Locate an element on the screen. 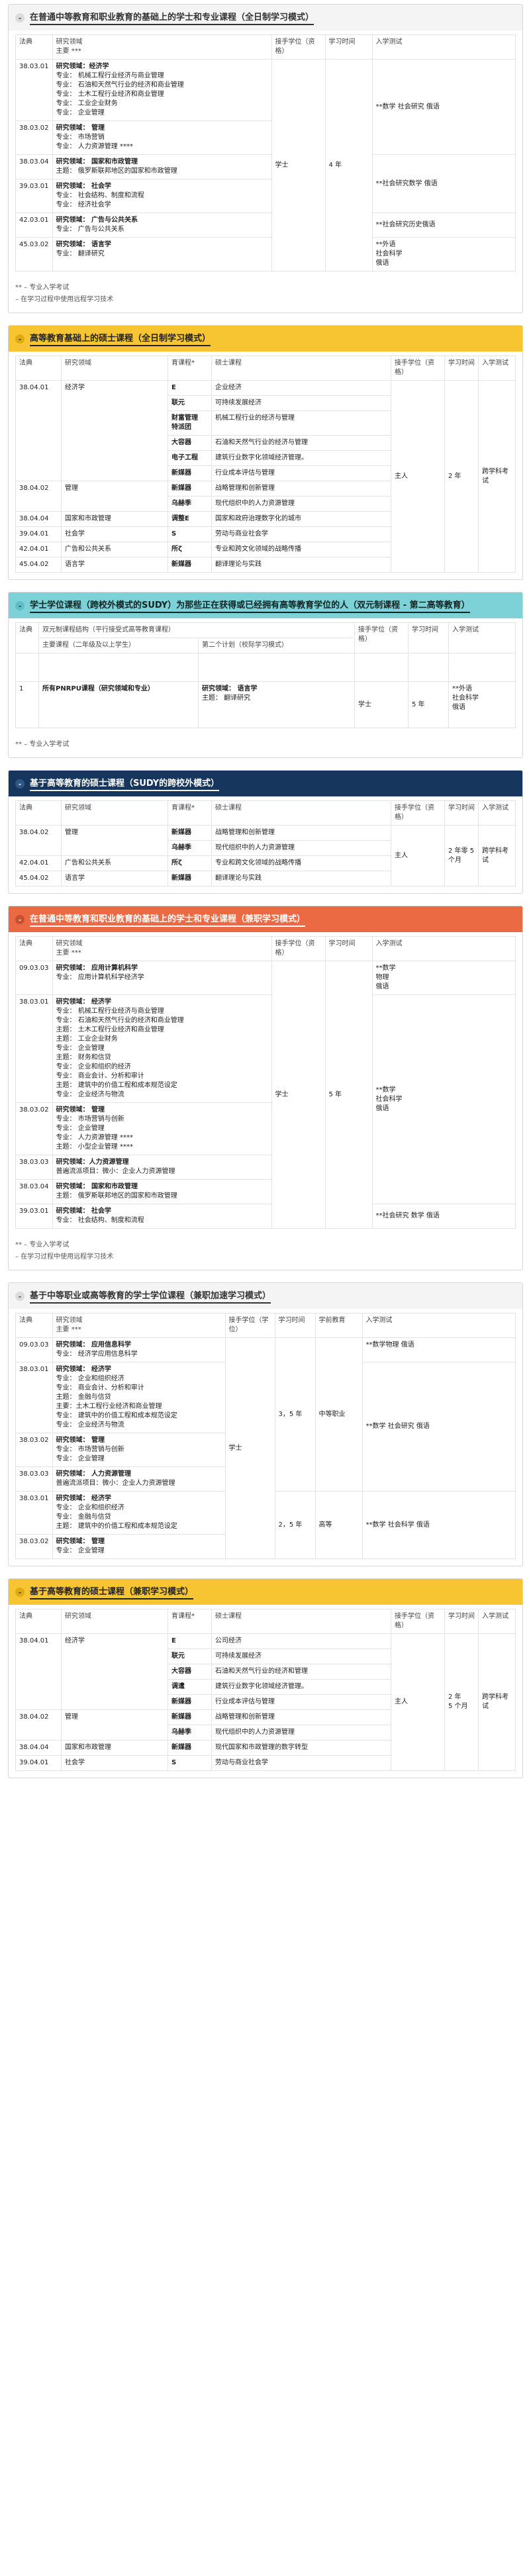 This screenshot has width=531, height=2576. field-line: 专业： 土木工程行业经济和商业管理 is located at coordinates (110, 94).